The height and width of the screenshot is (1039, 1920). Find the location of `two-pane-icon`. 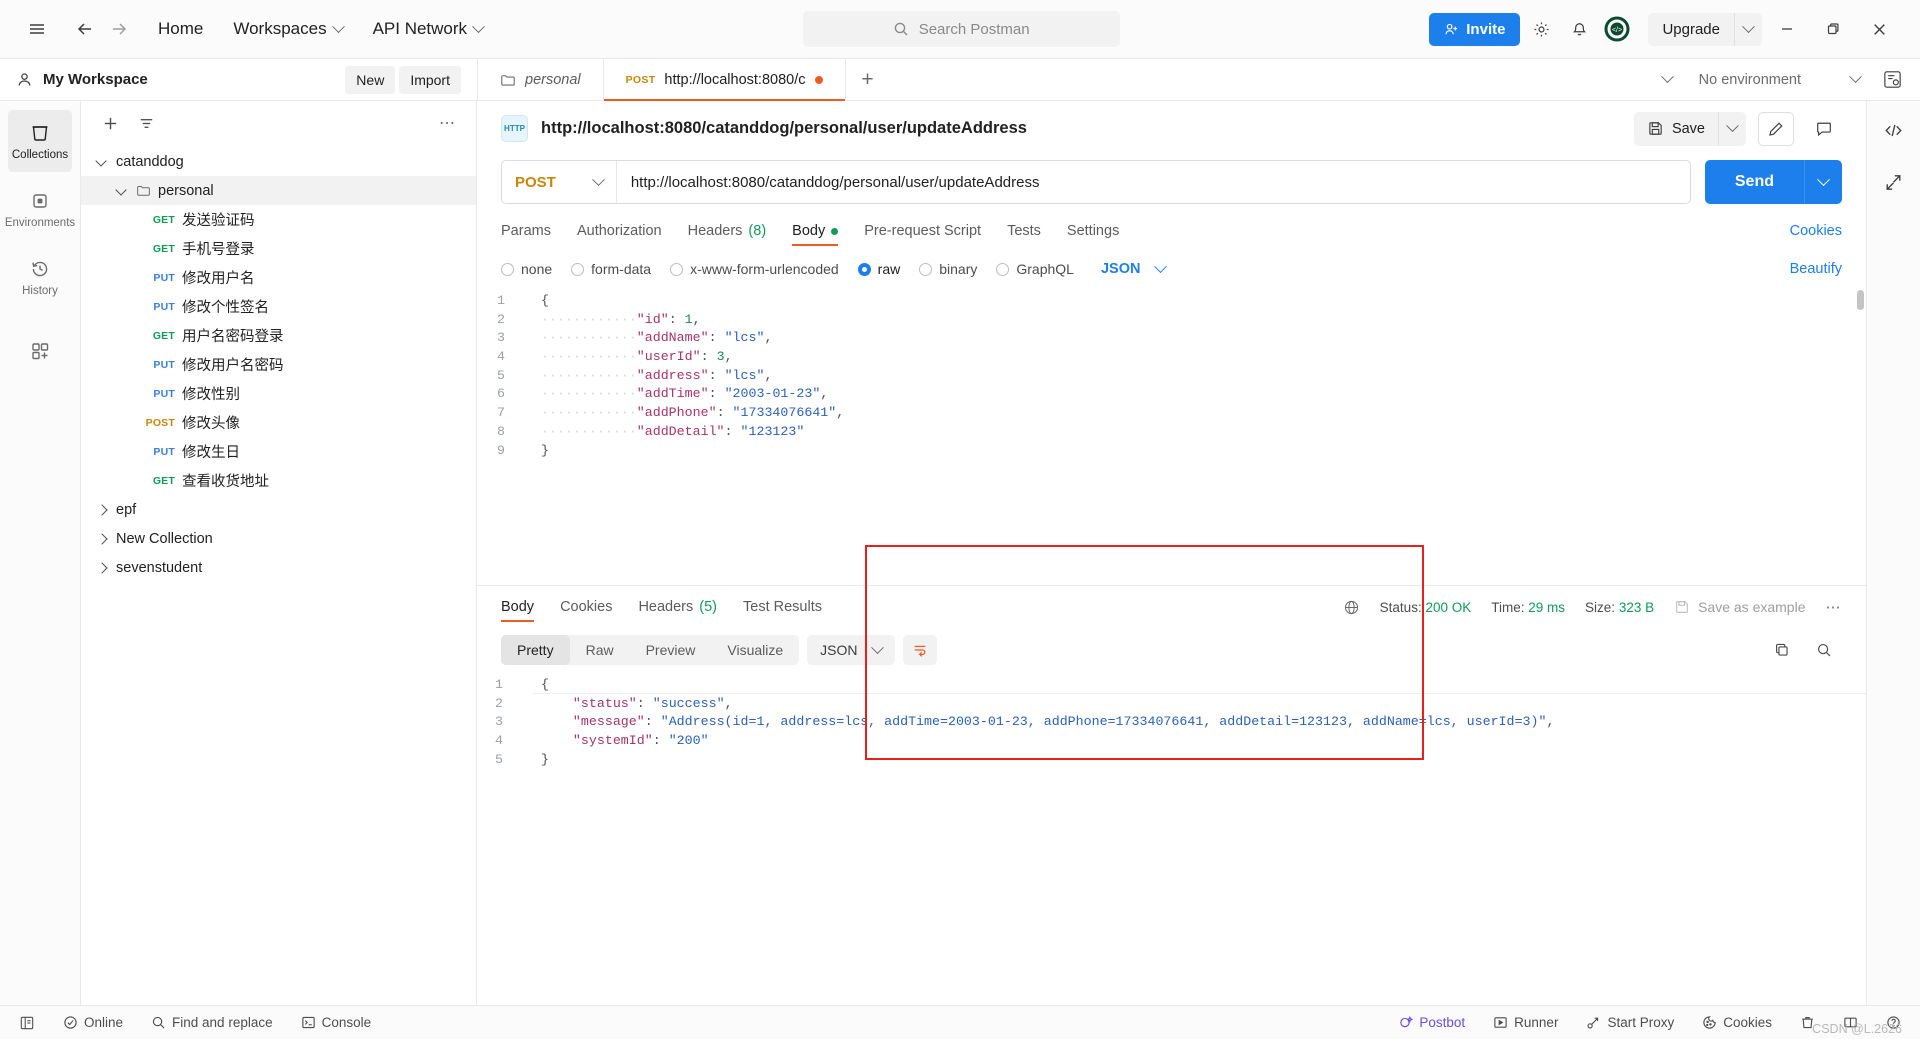

two-pane-icon is located at coordinates (1850, 1022).